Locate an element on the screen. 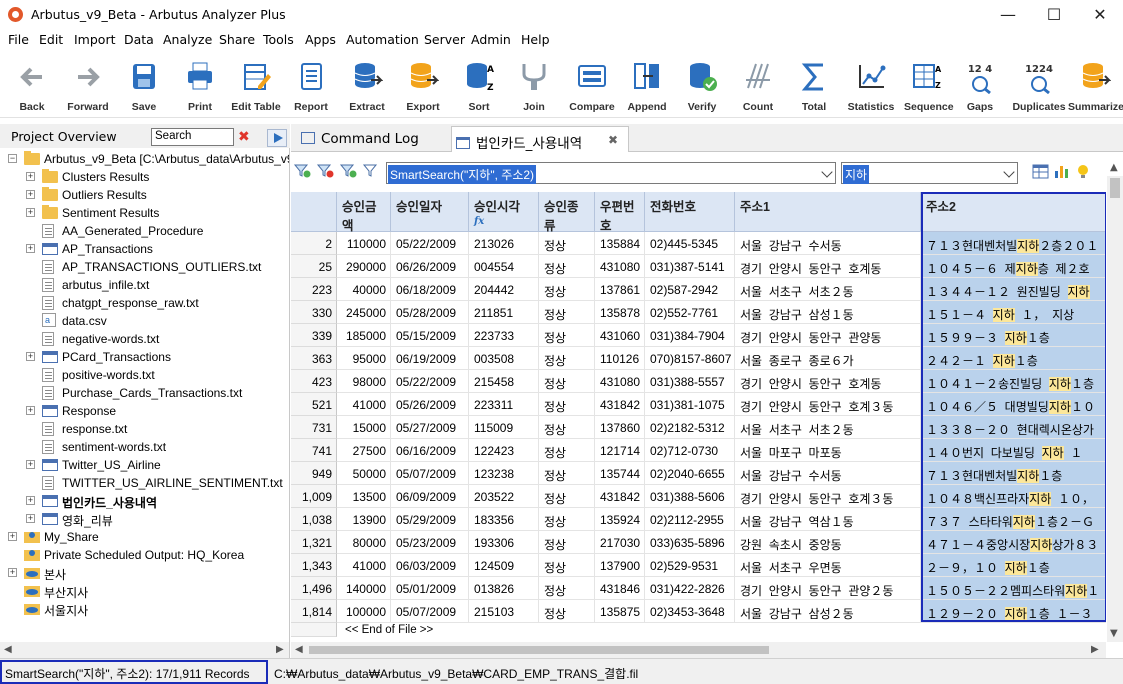 This screenshot has height=684, width=1123. cell-date: 06/26/2009 is located at coordinates (430, 266).